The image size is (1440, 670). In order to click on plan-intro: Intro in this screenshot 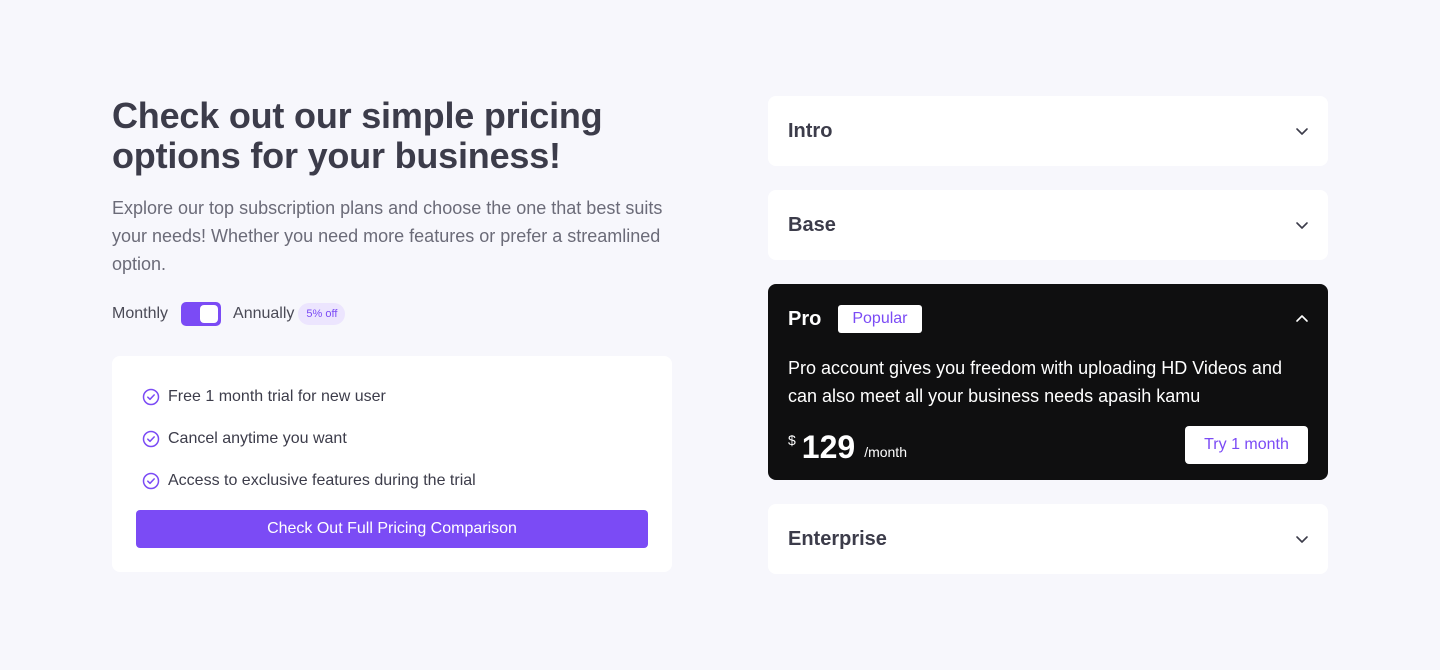, I will do `click(1048, 131)`.